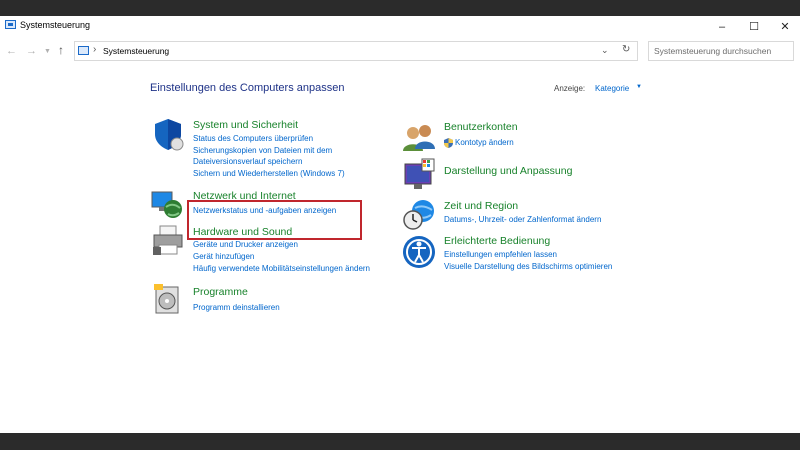 The image size is (800, 450). I want to click on search-input: Systemsteuerung durchsuchen, so click(721, 51).